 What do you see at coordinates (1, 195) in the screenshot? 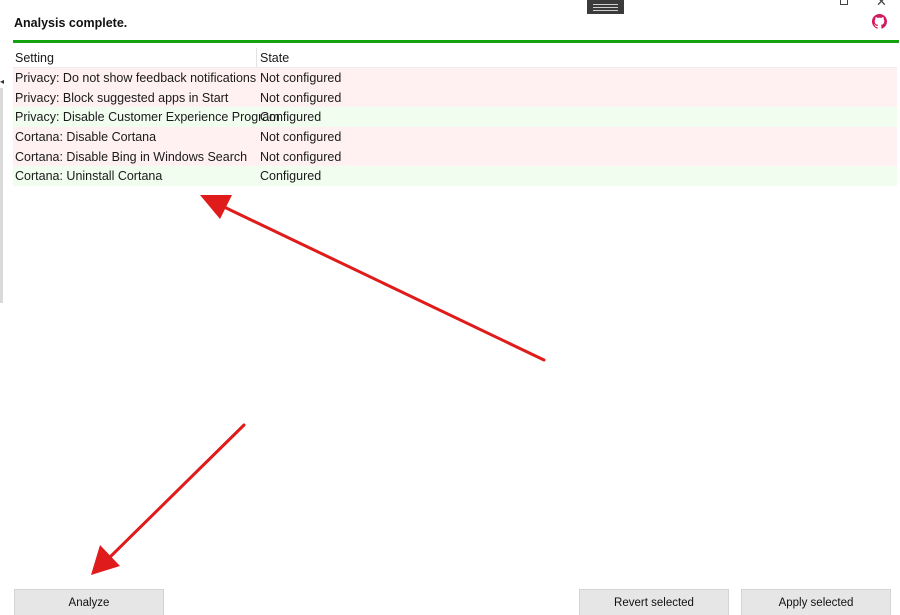
I see `scrollbar-edge` at bounding box center [1, 195].